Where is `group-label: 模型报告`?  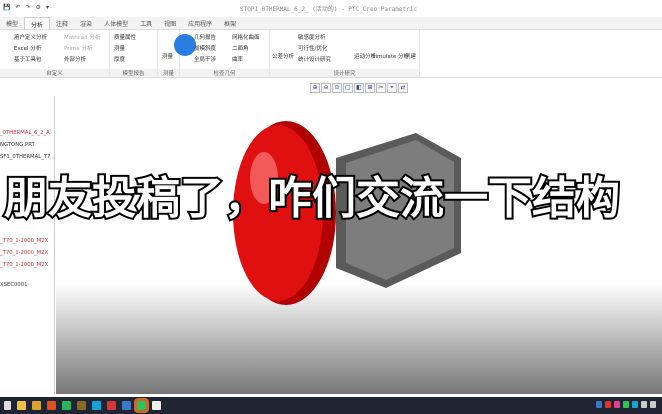
group-label: 模型报告 is located at coordinates (133, 73).